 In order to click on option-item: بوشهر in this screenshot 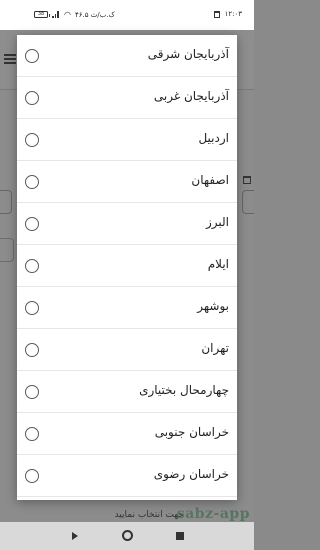, I will do `click(127, 308)`.